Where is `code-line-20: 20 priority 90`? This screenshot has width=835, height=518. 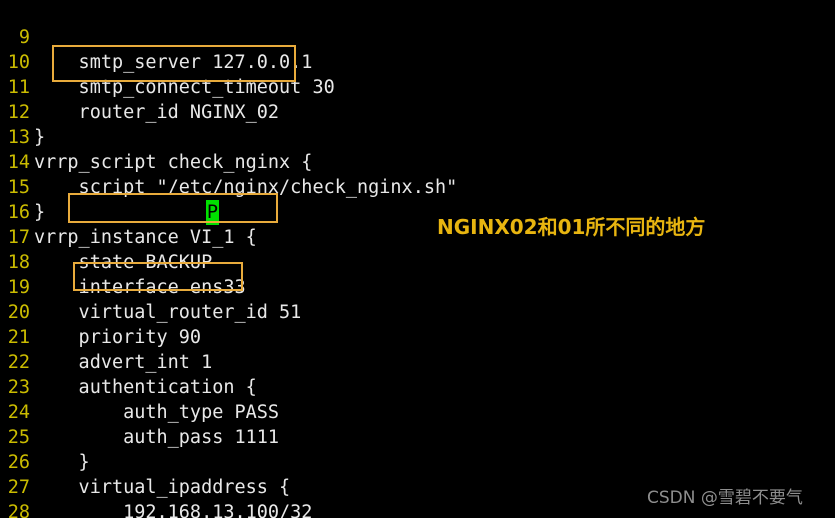 code-line-20: 20 priority 90 is located at coordinates (100, 311).